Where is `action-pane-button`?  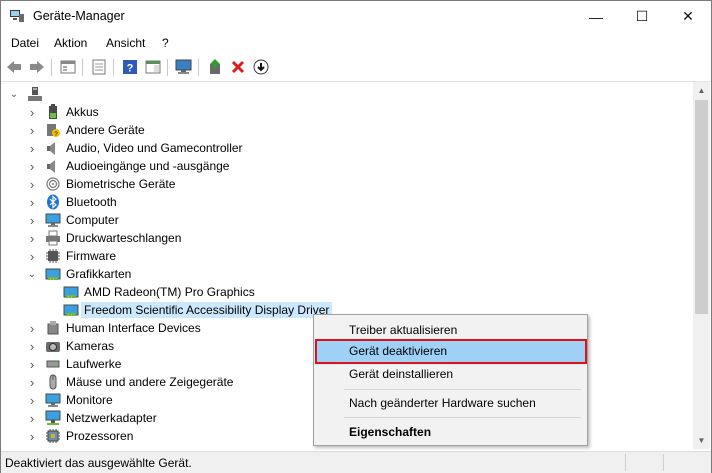
action-pane-button is located at coordinates (153, 67).